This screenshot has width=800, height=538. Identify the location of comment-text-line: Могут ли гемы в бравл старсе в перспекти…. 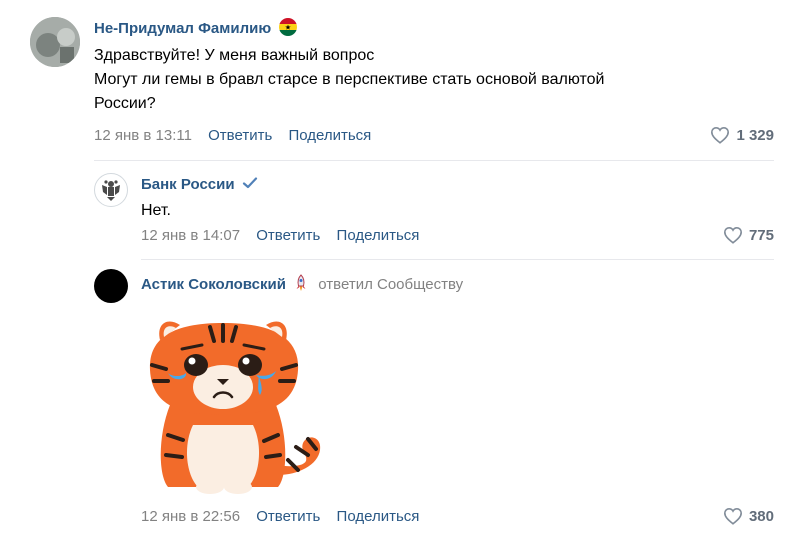
(349, 79).